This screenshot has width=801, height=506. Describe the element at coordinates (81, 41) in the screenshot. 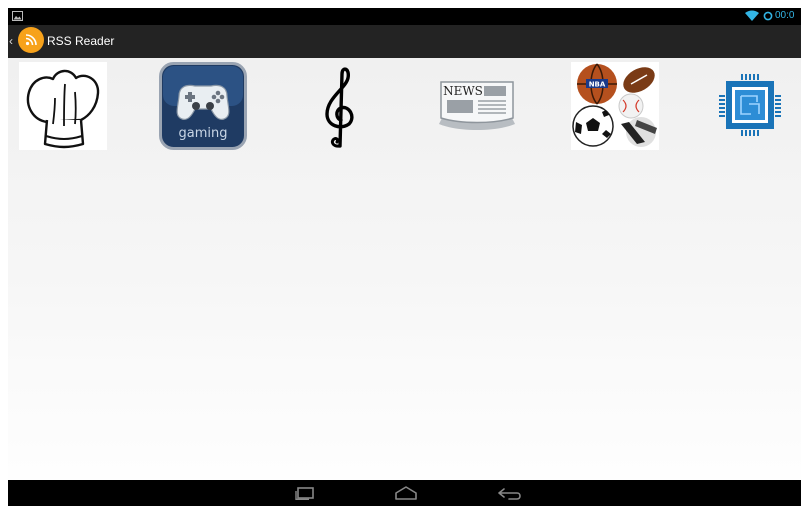

I see `app-title: RSS Reader` at that location.